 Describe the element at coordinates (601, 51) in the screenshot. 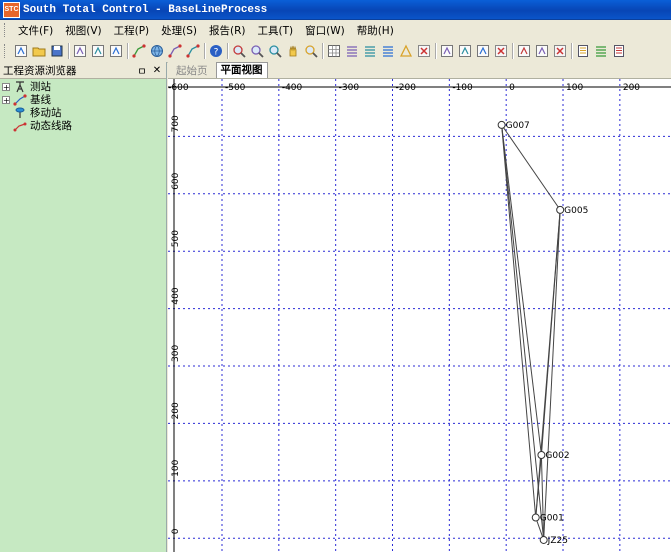

I see `report-list-icon` at that location.